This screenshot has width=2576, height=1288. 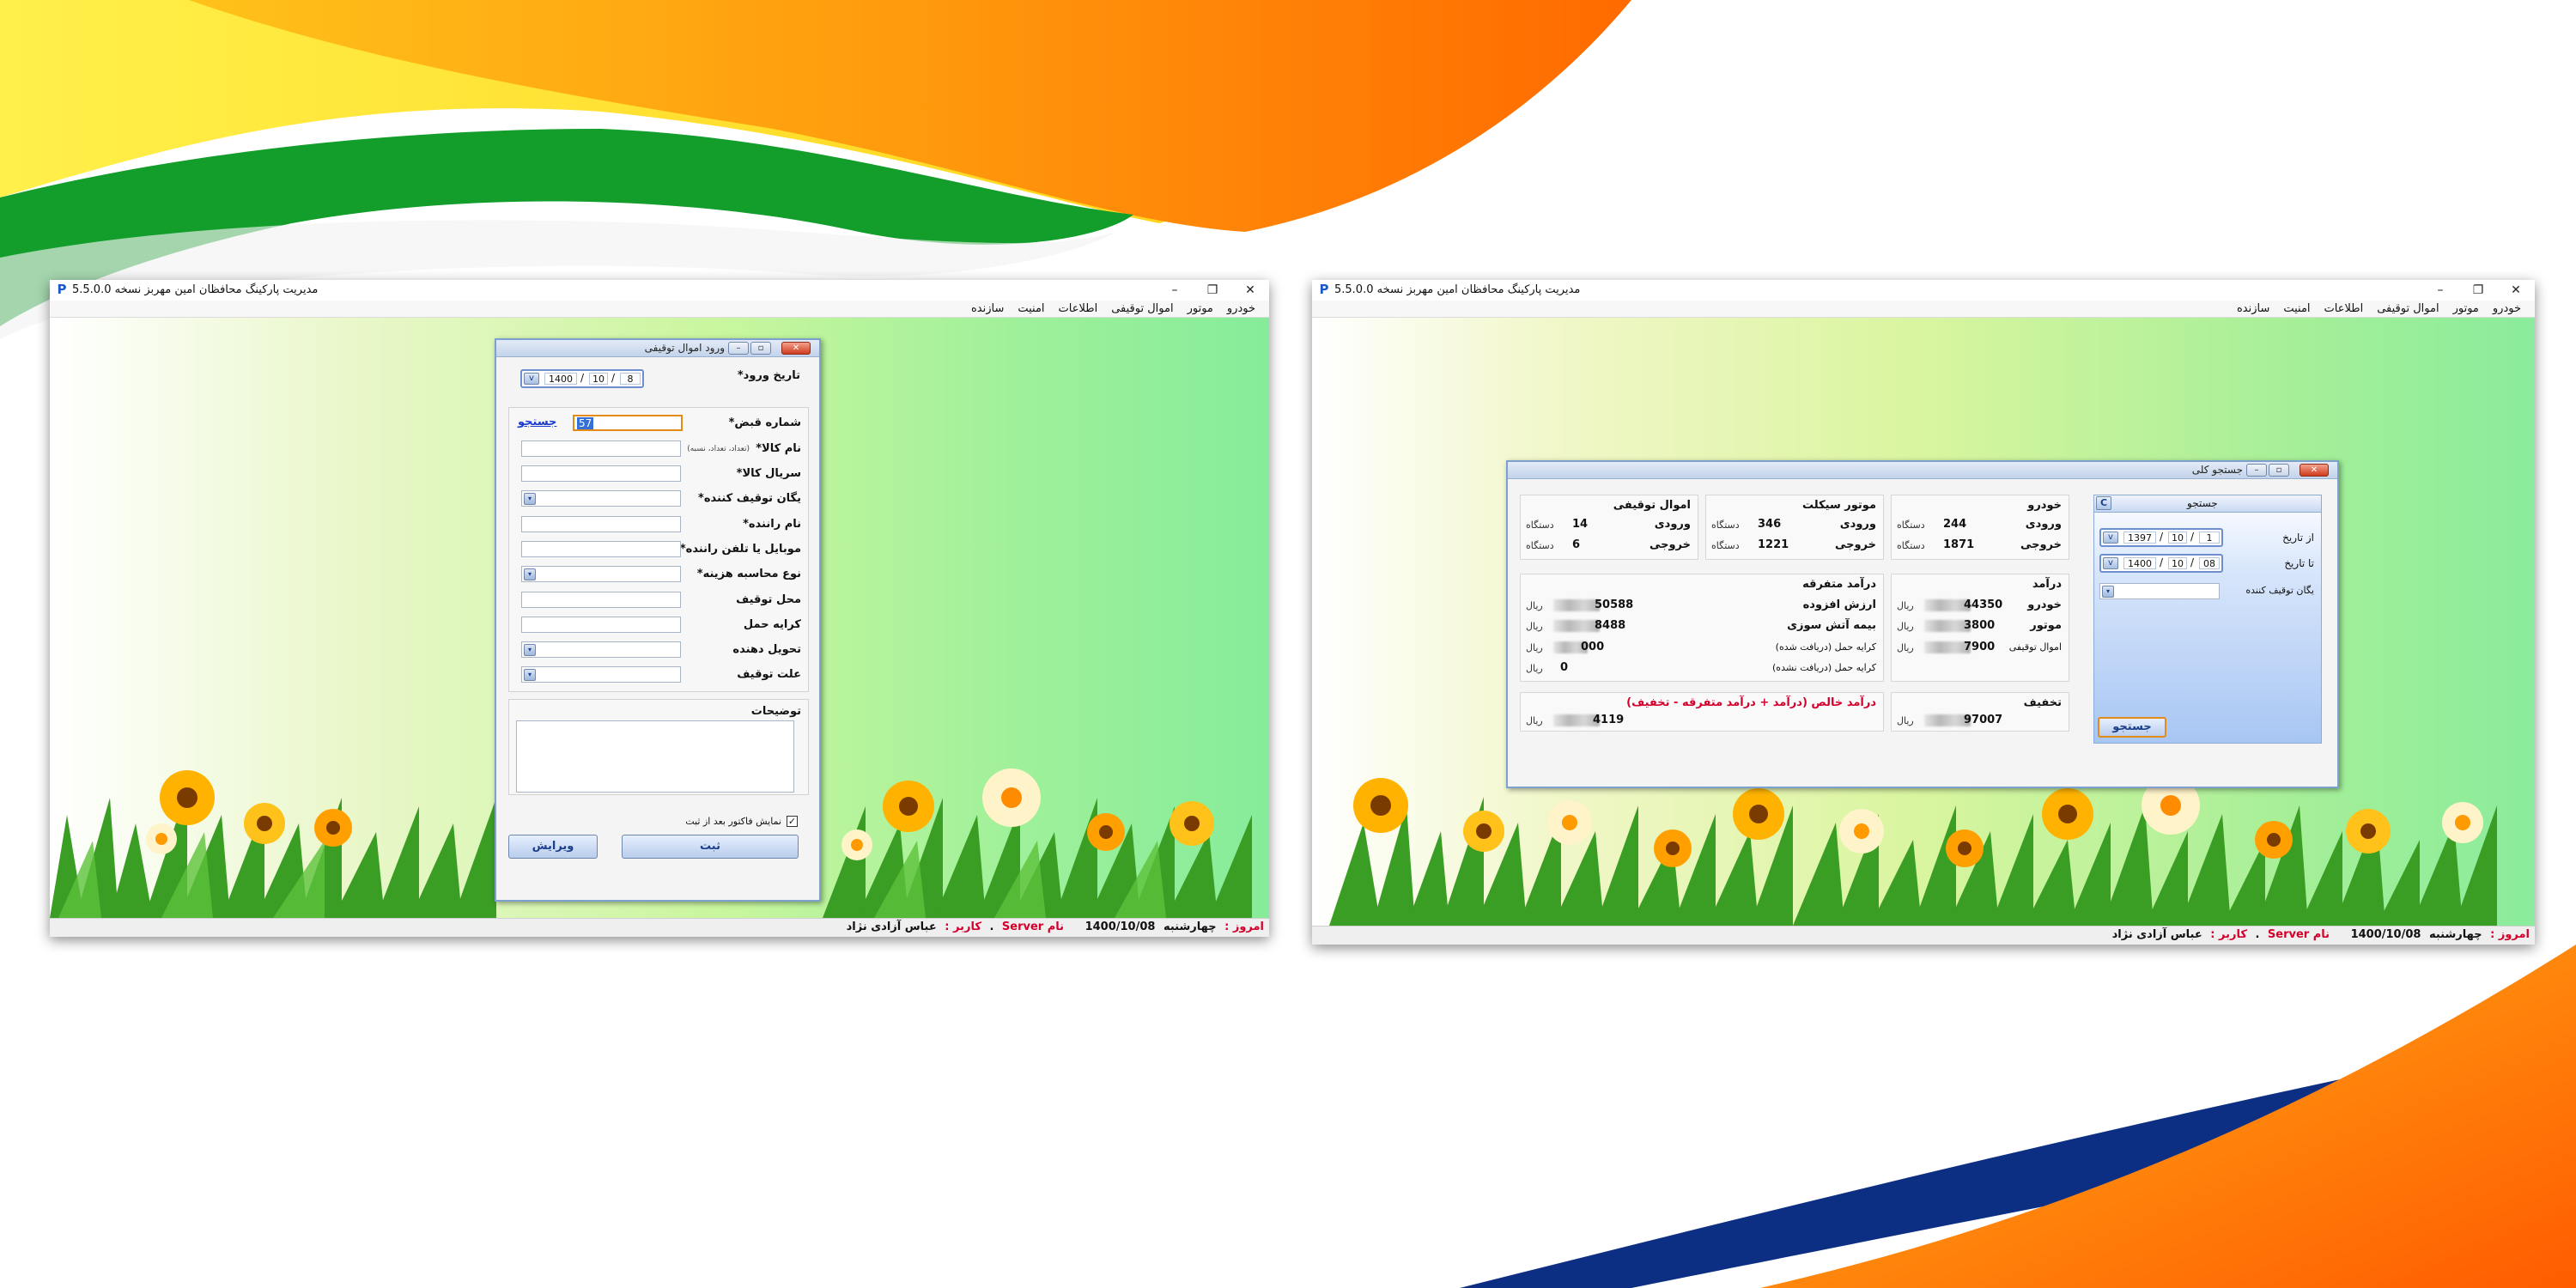 What do you see at coordinates (684, 348) in the screenshot?
I see `entry-dialog-title: ورود اموال توقیفی` at bounding box center [684, 348].